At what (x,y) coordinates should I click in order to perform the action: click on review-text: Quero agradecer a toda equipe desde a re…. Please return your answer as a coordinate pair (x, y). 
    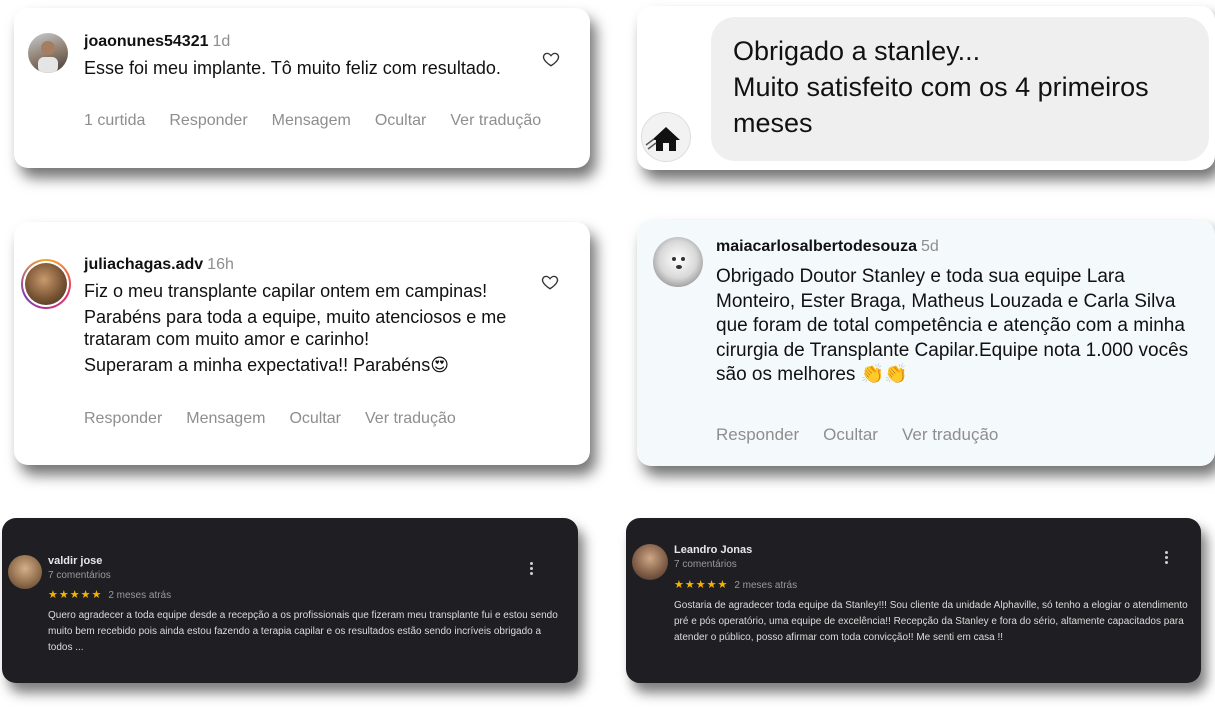
    Looking at the image, I should click on (303, 631).